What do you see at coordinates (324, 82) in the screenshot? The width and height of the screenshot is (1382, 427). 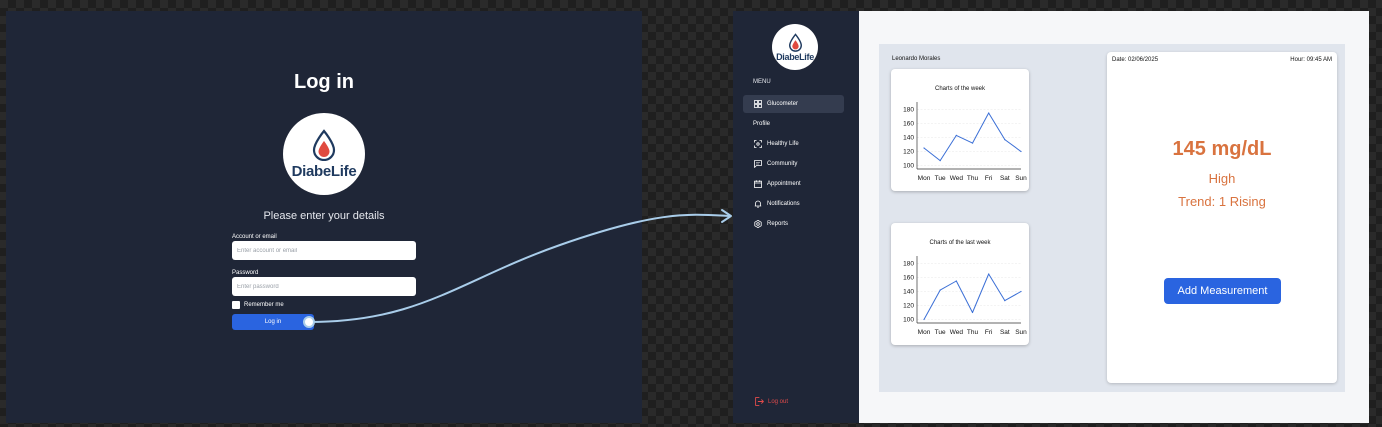 I see `login-title: Log in` at bounding box center [324, 82].